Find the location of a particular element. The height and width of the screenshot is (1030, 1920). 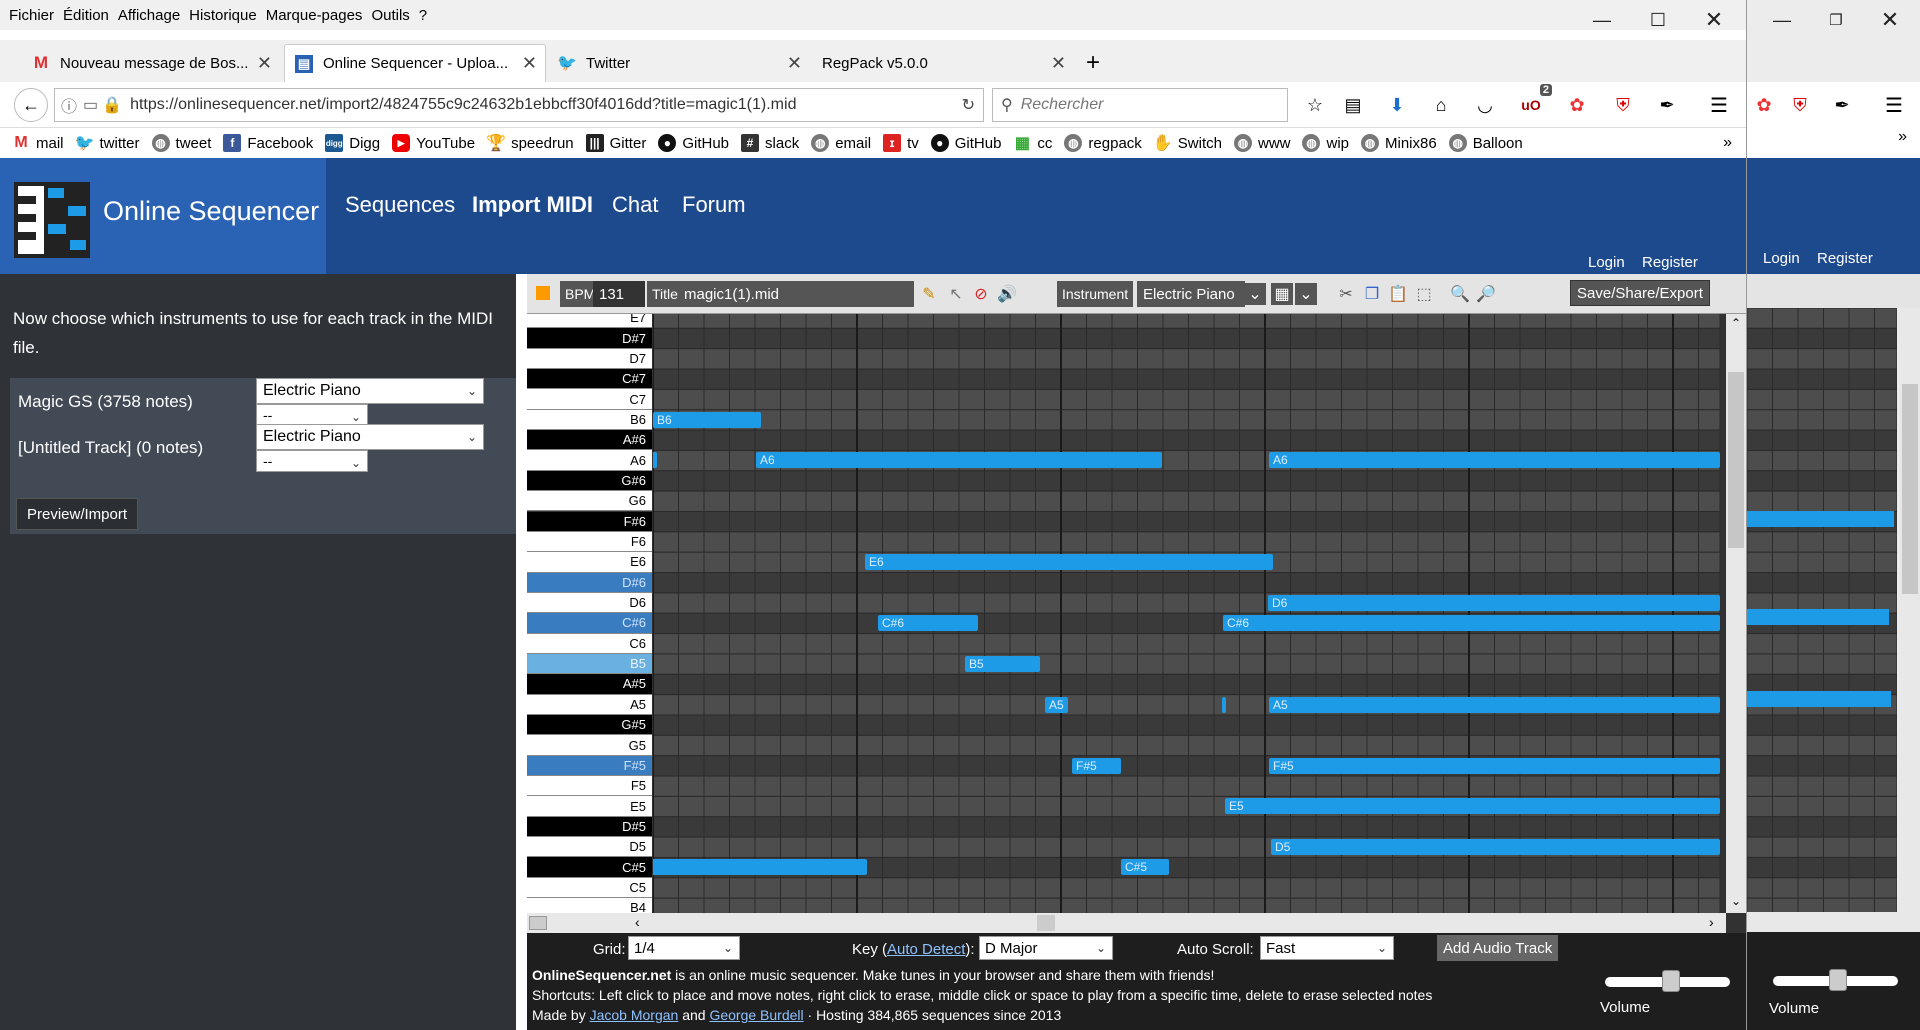

piano-key-g5: G5 is located at coordinates (589, 745).